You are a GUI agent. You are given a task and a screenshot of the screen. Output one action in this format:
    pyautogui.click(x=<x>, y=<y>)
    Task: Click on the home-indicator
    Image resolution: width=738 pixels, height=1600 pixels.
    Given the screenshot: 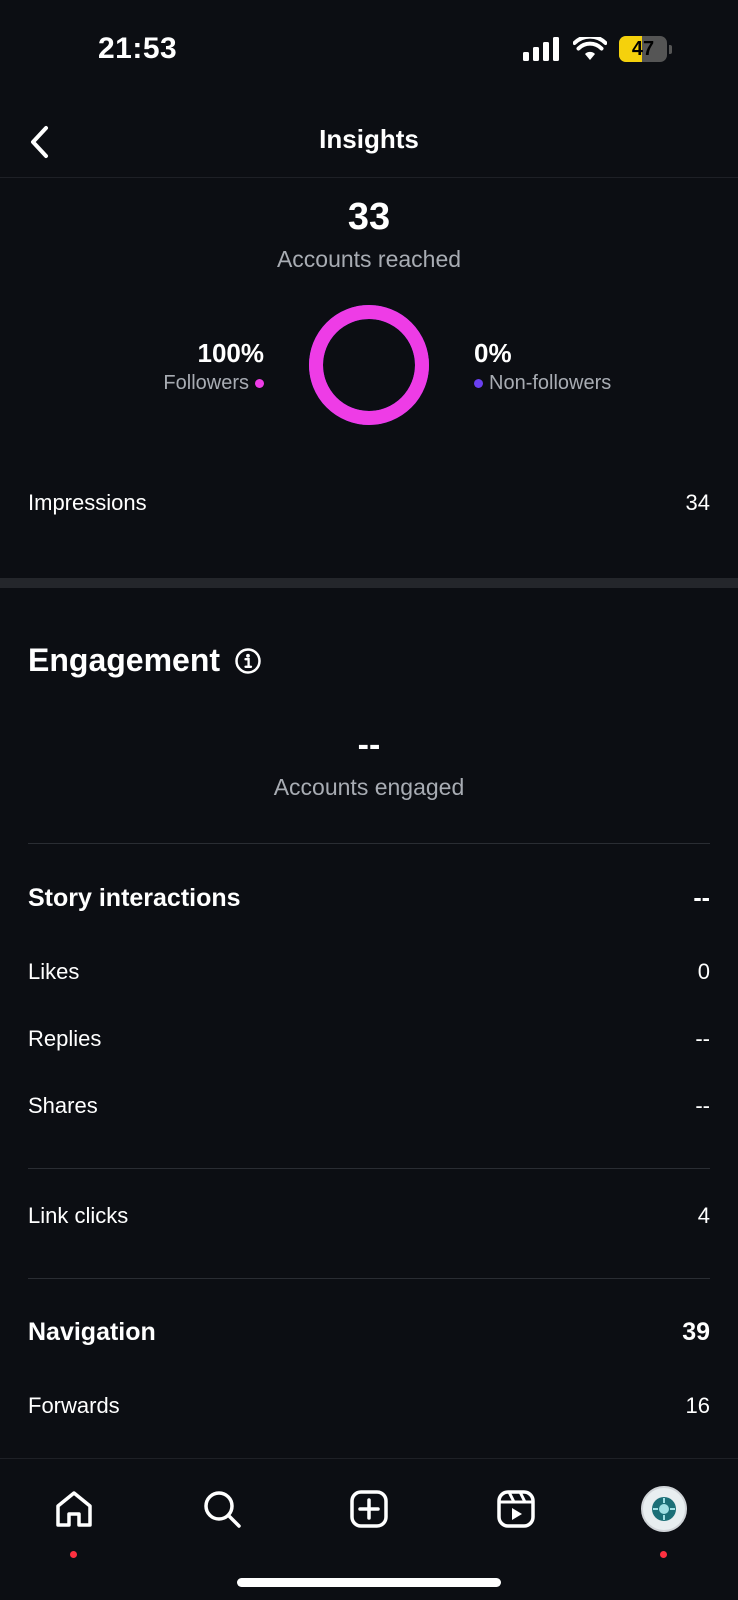 What is the action you would take?
    pyautogui.click(x=369, y=1582)
    